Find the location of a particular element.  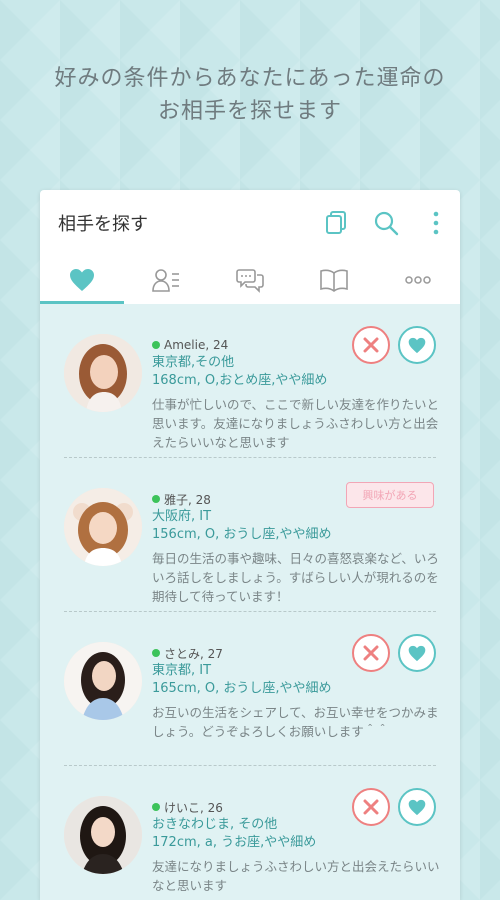

tab-likes is located at coordinates (82, 280).